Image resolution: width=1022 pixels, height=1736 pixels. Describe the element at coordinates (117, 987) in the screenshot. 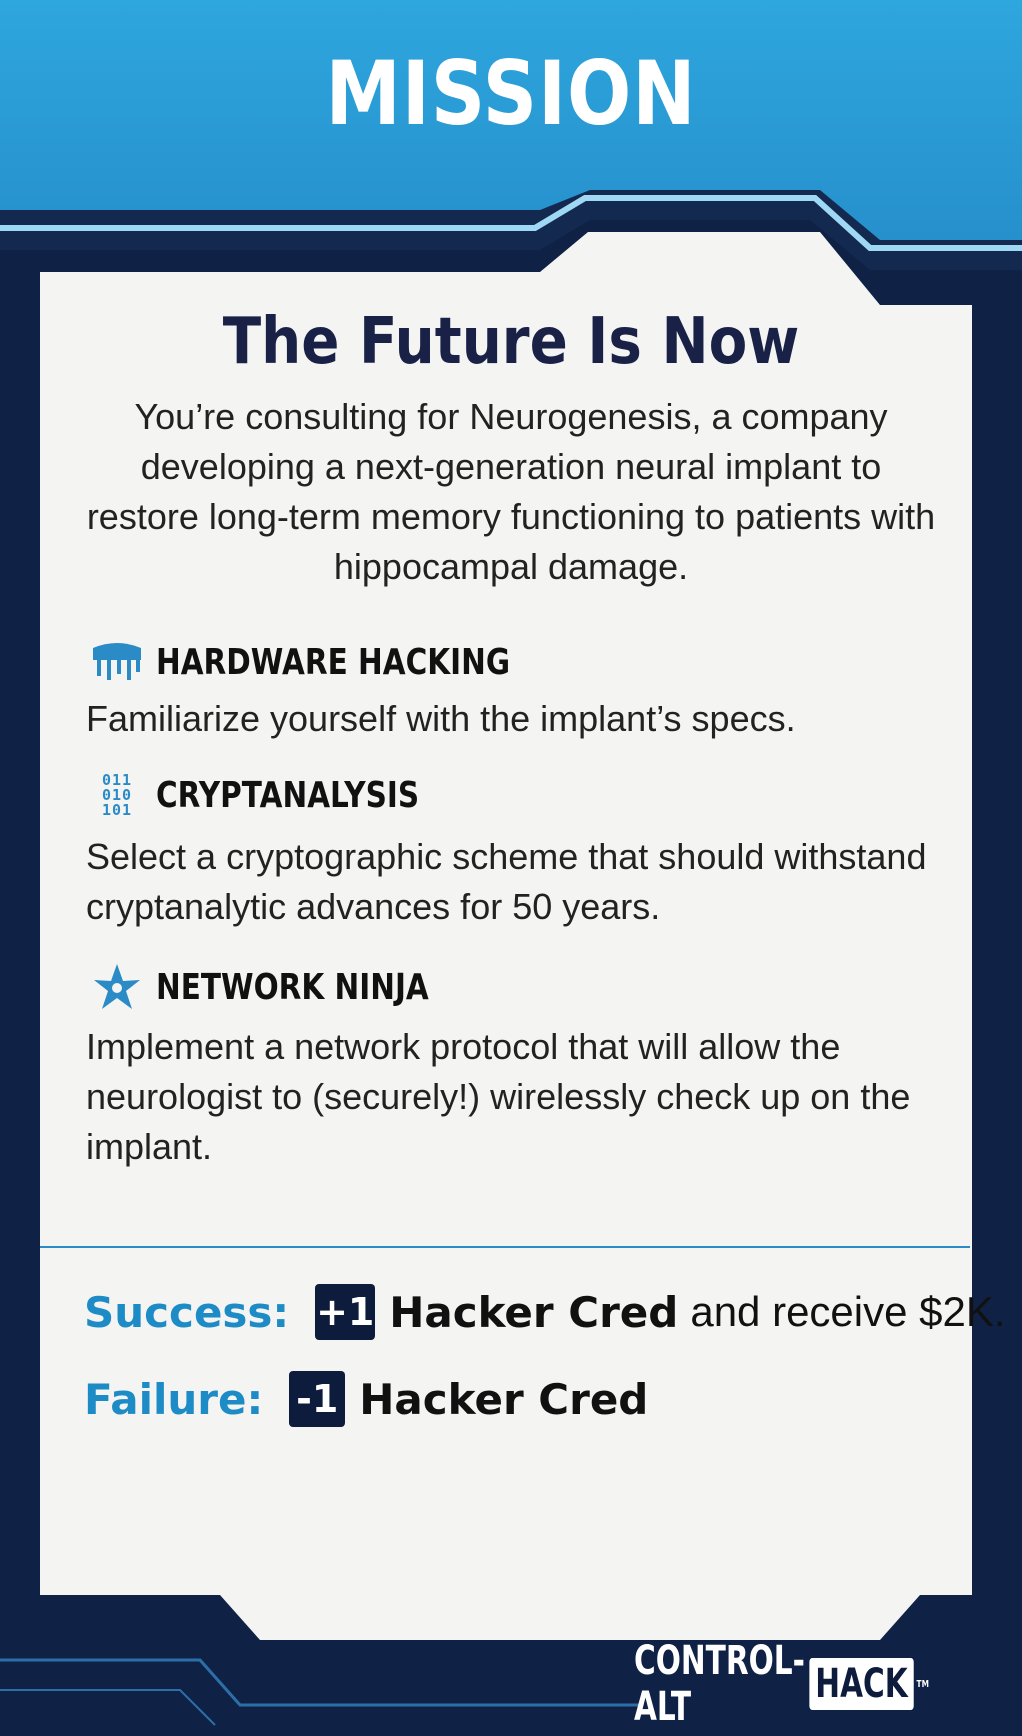

I see `ninja-star-icon` at that location.